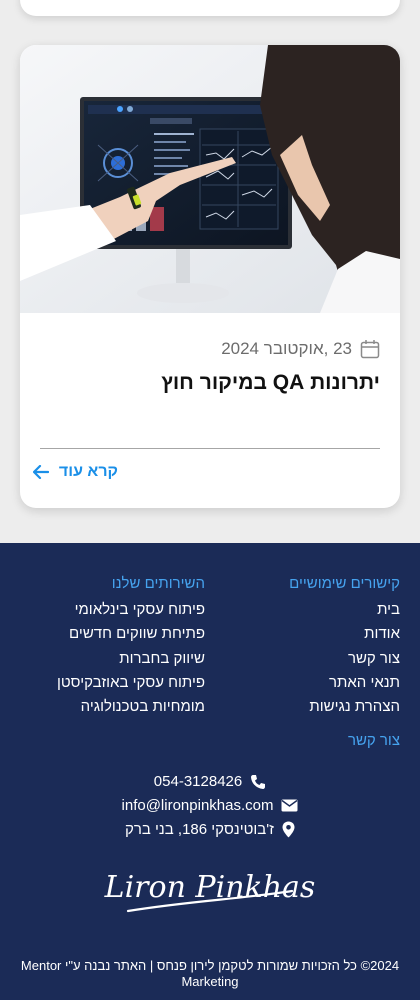  I want to click on email-address: info@lironpinkhas.com, so click(197, 805).